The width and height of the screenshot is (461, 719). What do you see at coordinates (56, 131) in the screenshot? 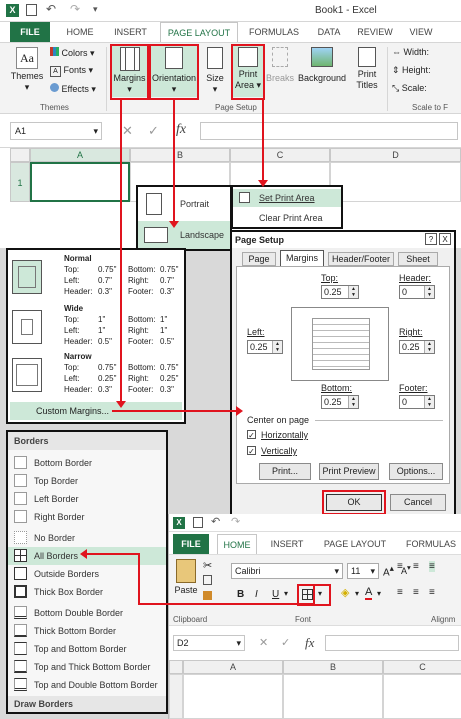
I see `name-box: A1 ▾` at bounding box center [56, 131].